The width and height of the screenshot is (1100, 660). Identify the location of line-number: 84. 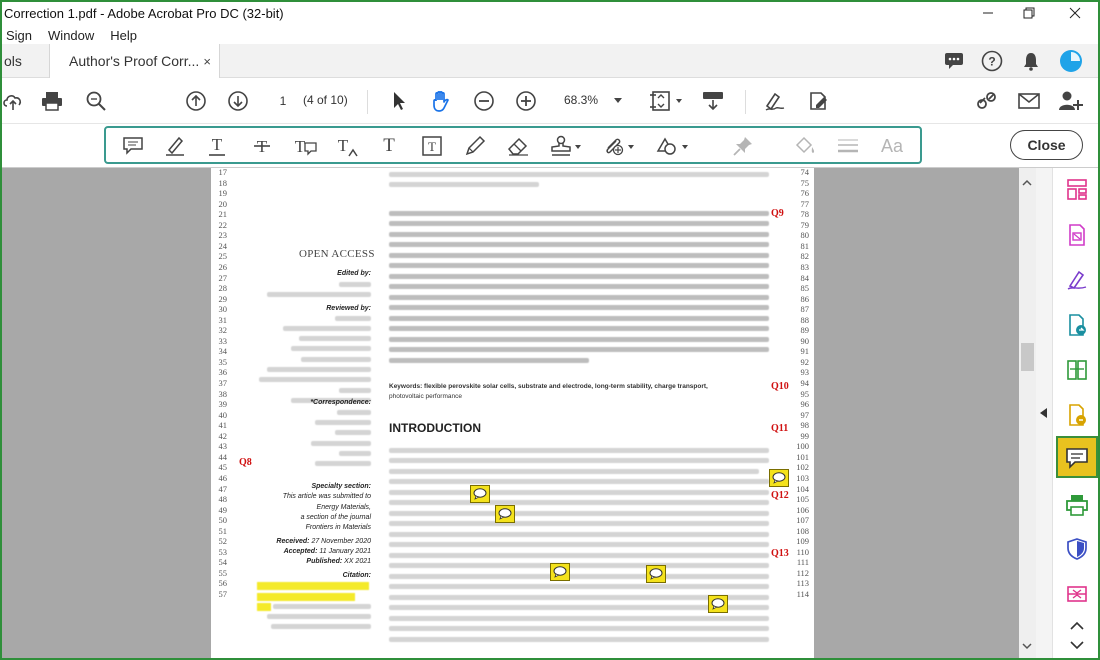
(805, 277).